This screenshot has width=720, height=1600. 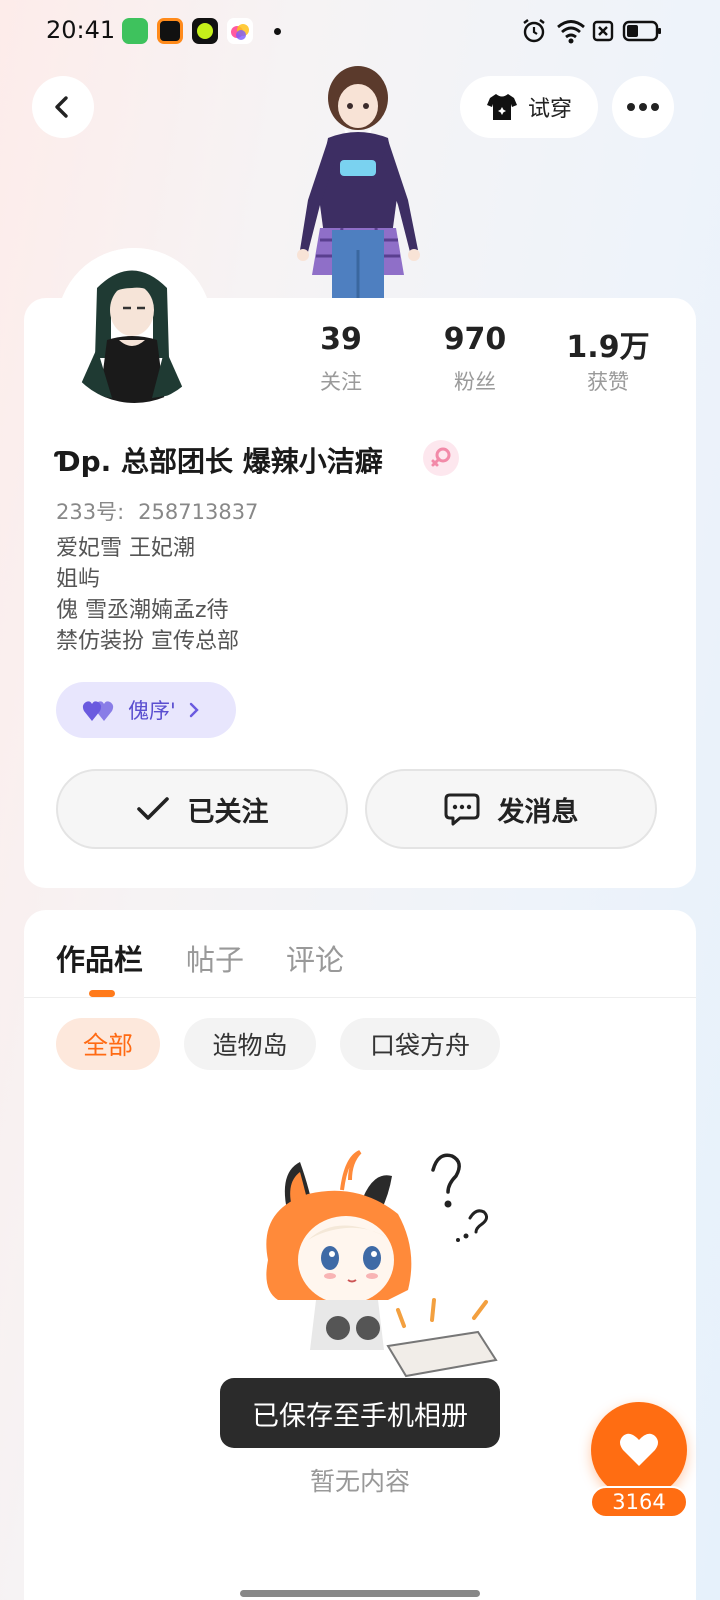 I want to click on home-indicator, so click(x=360, y=1593).